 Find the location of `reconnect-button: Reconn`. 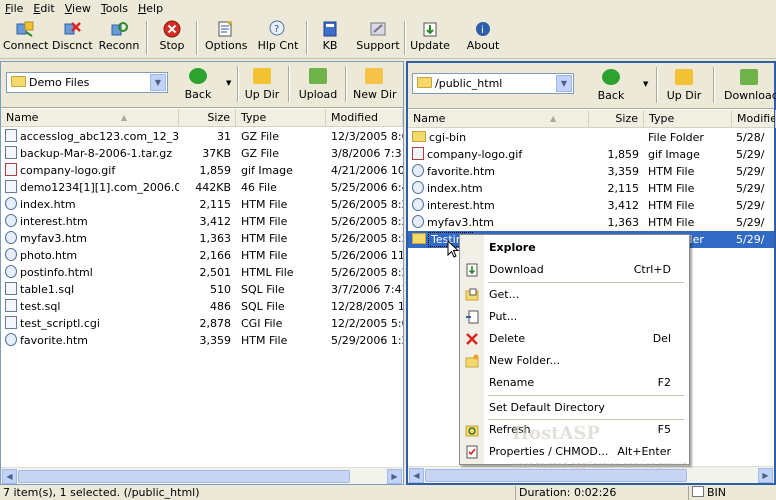

reconnect-button: Reconn is located at coordinates (119, 39).